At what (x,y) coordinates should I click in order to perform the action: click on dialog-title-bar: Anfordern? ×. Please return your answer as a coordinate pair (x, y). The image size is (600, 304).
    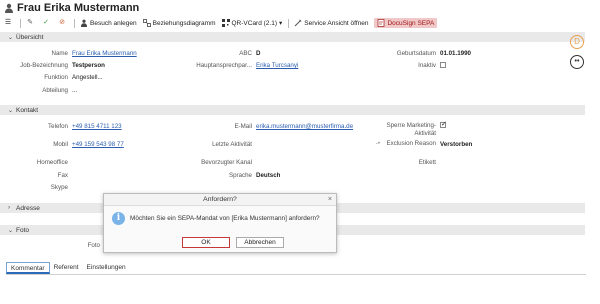
    Looking at the image, I should click on (220, 200).